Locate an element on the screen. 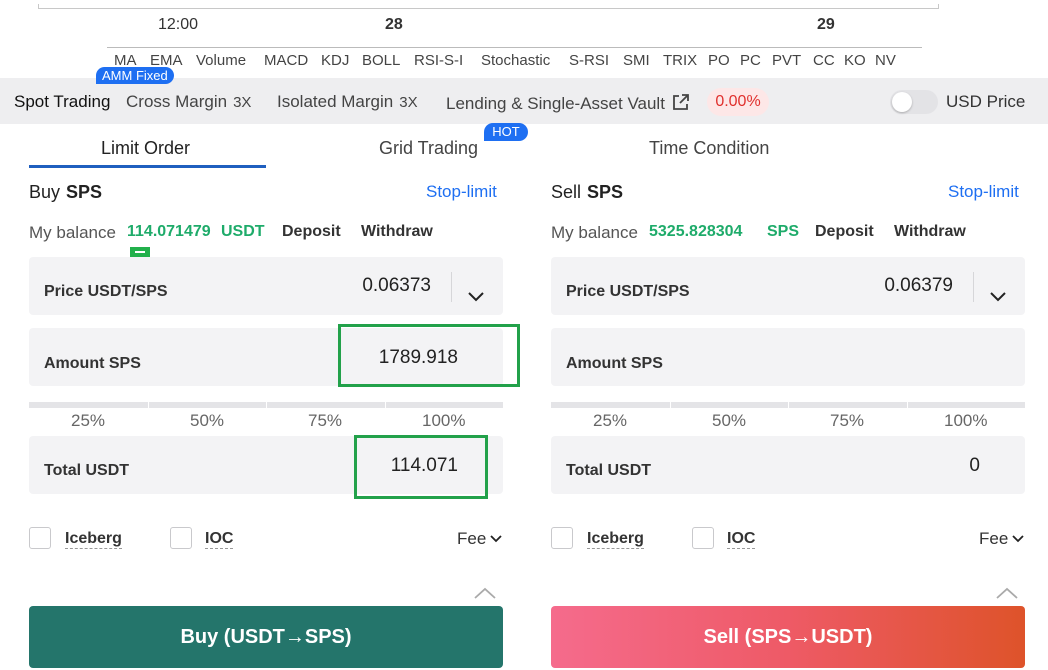  sell-iceberg-label: Iceberg is located at coordinates (615, 539).